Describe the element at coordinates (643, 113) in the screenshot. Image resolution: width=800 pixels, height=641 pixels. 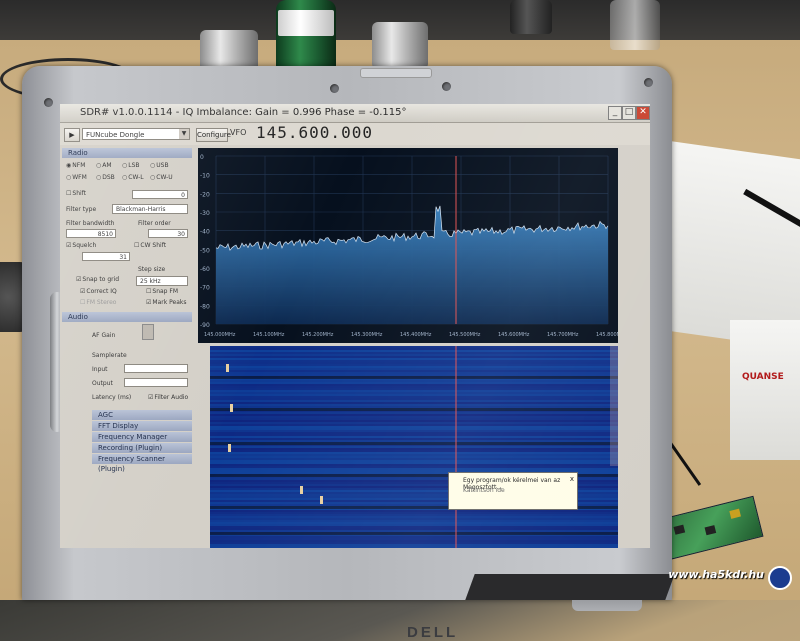
I see `close-button: ✕` at that location.